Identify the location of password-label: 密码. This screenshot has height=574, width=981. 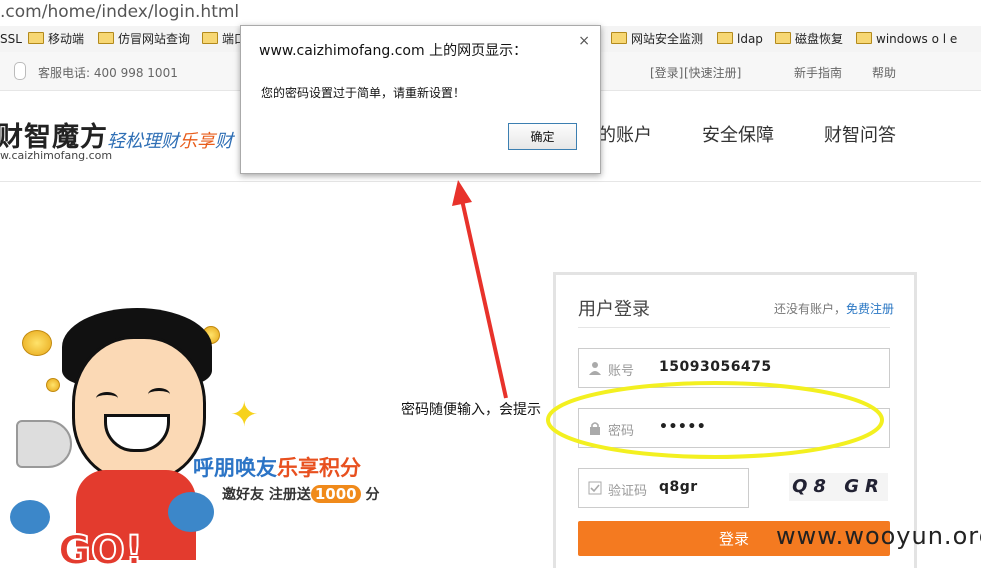
(621, 431).